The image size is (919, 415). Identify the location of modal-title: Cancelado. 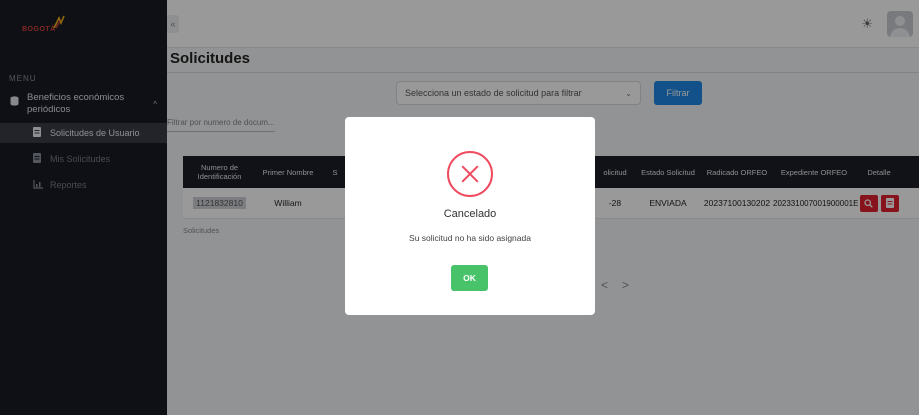
(470, 214).